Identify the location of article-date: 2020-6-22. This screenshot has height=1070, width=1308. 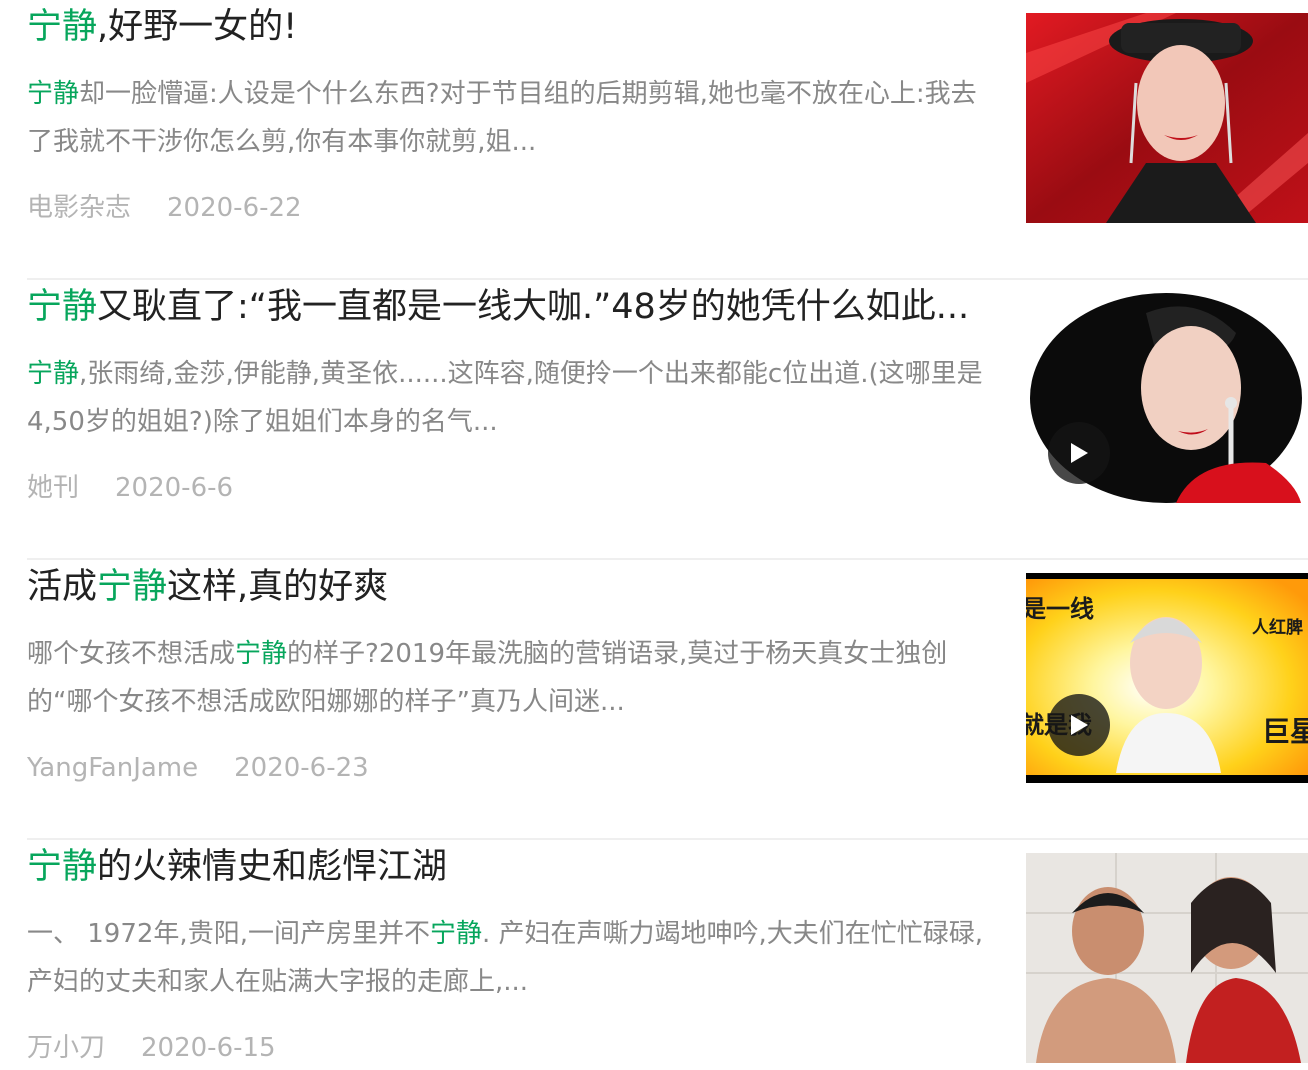
(234, 208).